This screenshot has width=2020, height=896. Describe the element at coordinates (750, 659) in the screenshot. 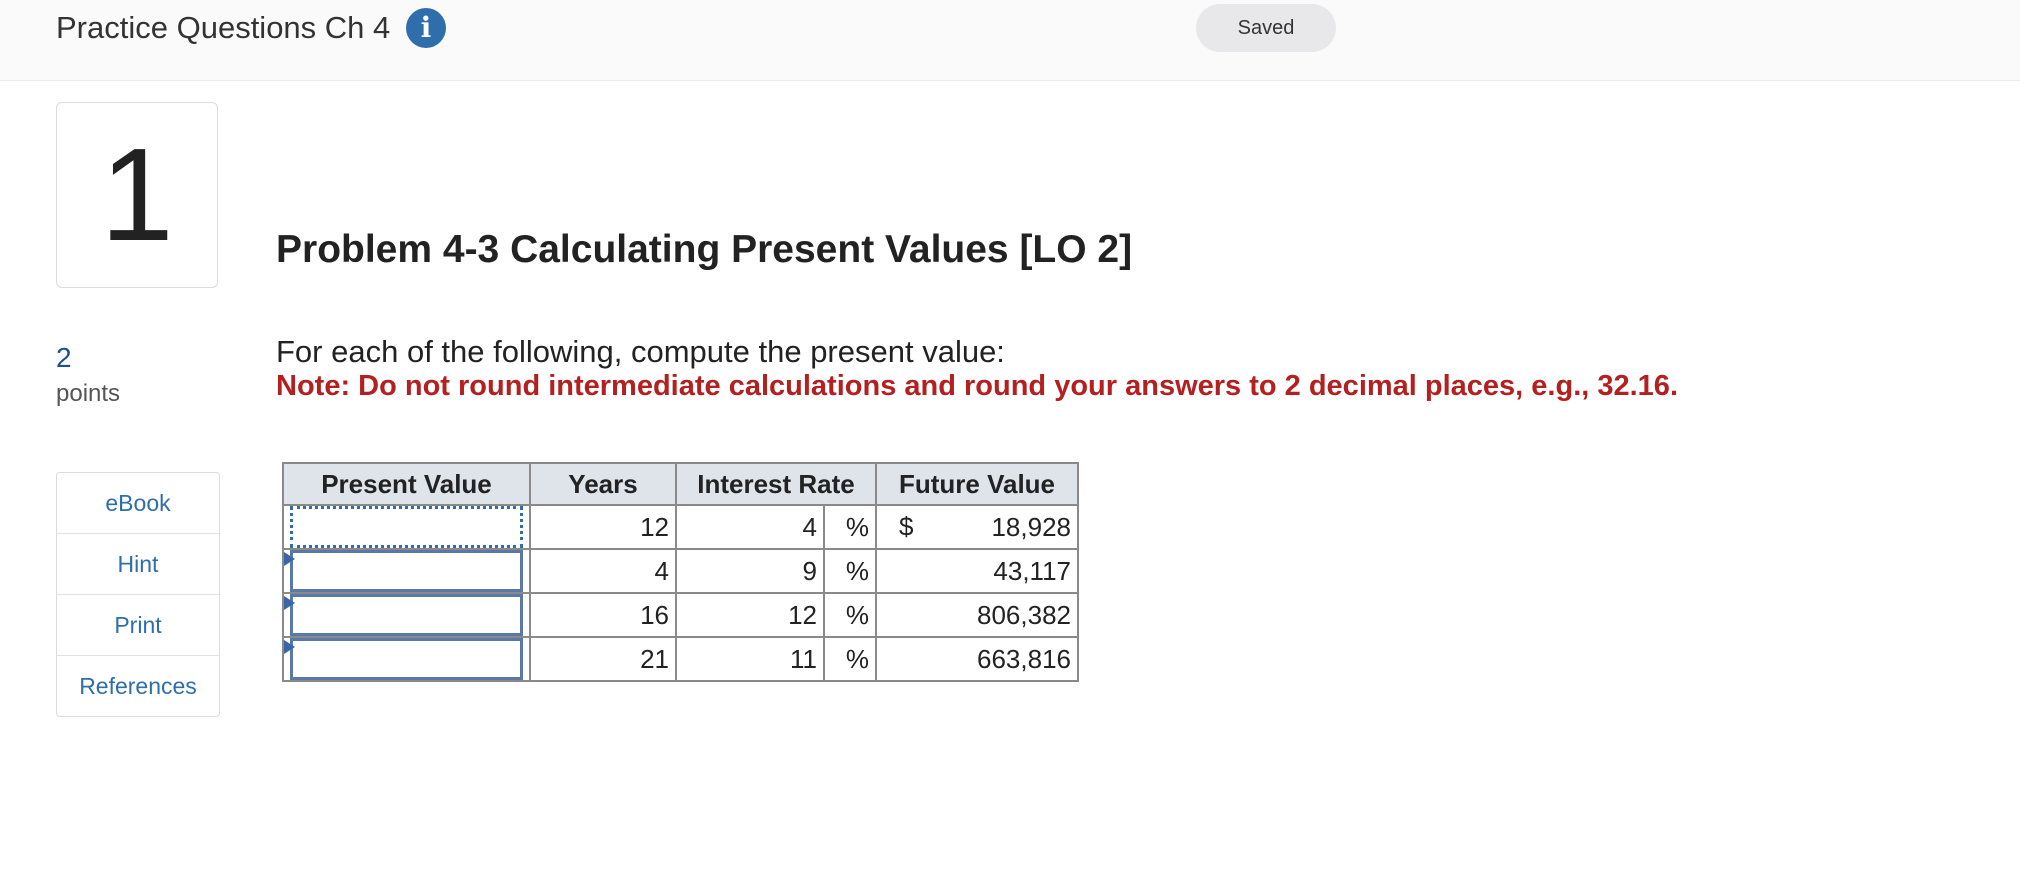

I see `interest-rate-cell: 11` at that location.